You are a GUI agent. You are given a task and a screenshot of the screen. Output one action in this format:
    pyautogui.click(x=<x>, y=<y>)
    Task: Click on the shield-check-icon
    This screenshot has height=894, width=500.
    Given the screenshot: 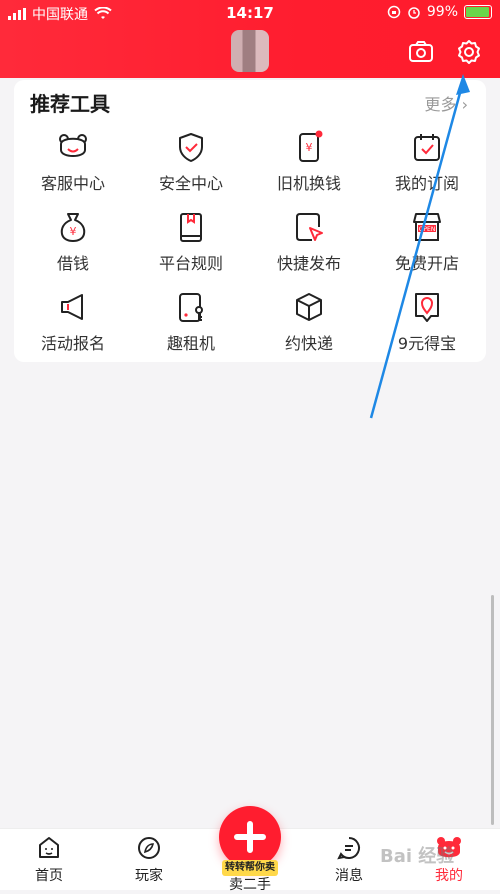 What is the action you would take?
    pyautogui.click(x=191, y=147)
    